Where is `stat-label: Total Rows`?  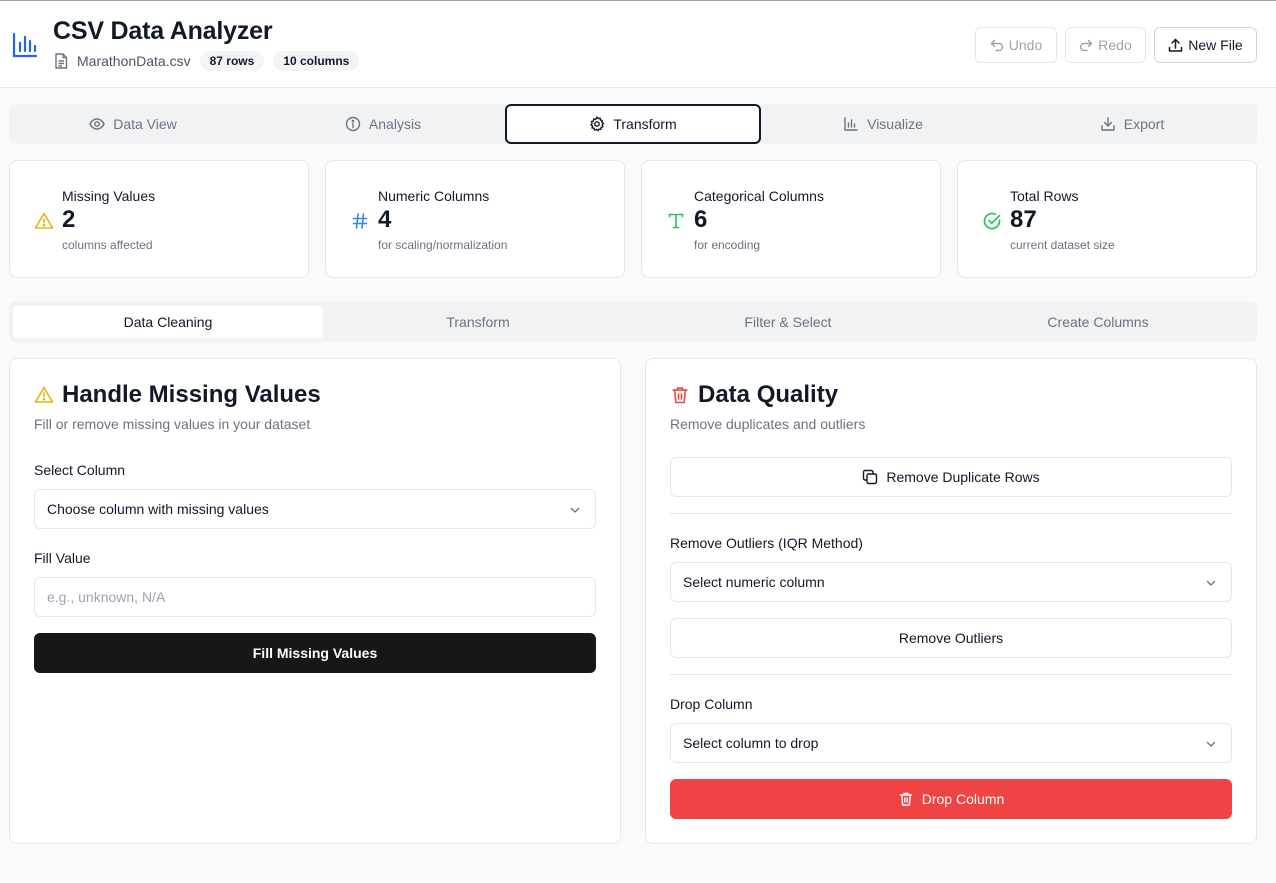
stat-label: Total Rows is located at coordinates (1044, 196).